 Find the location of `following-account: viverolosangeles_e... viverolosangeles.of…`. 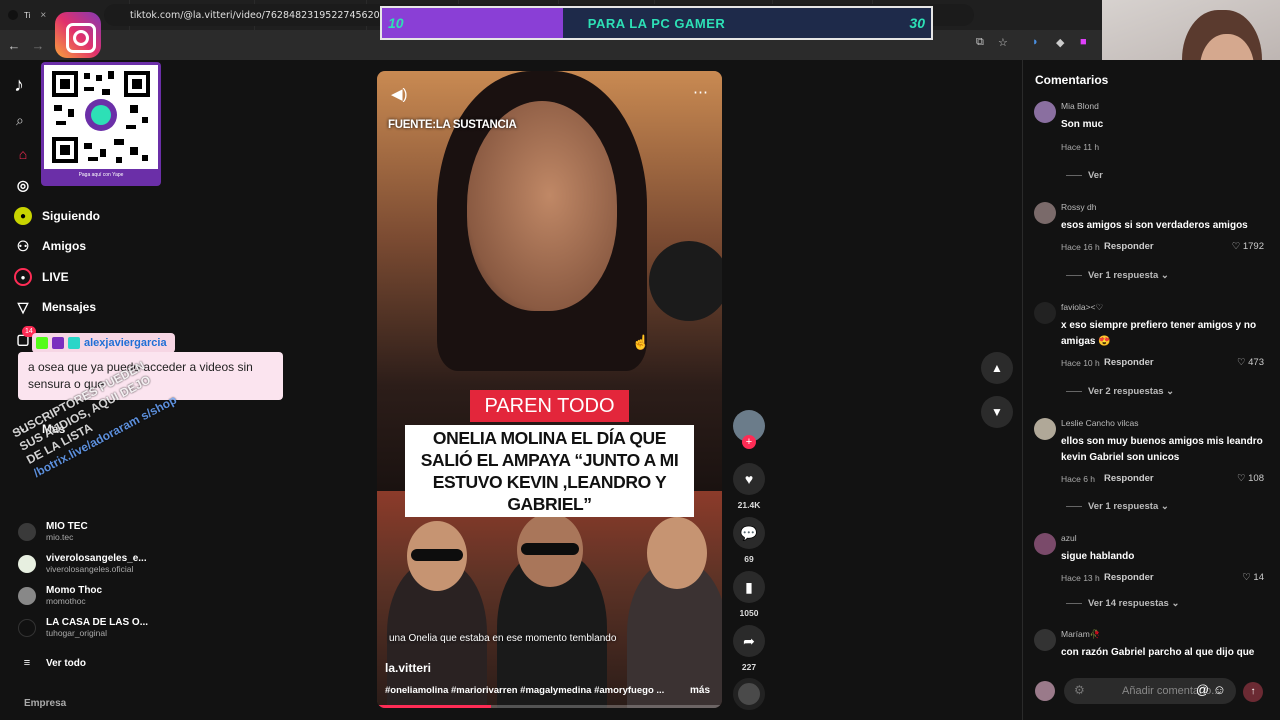

following-account: viverolosangeles_e... viverolosangeles.of… is located at coordinates (82, 563).